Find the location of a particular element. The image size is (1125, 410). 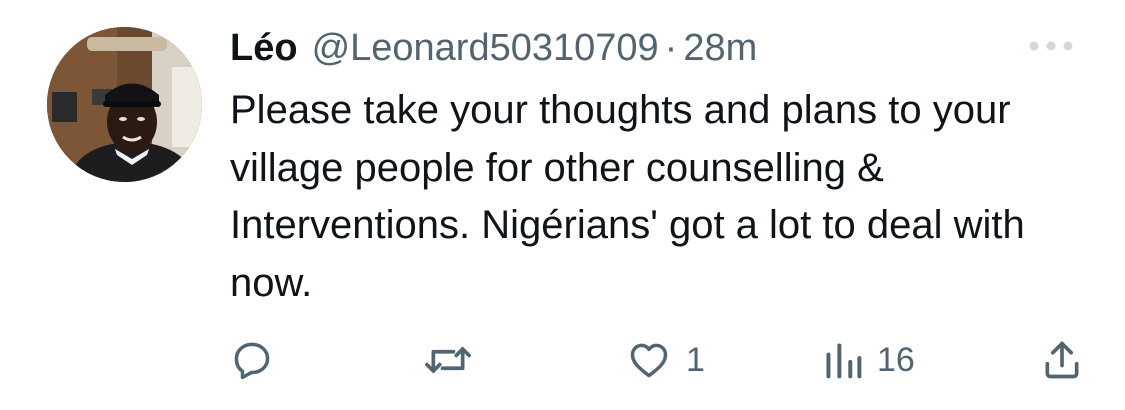

more-dots-icon is located at coordinates (1051, 46).